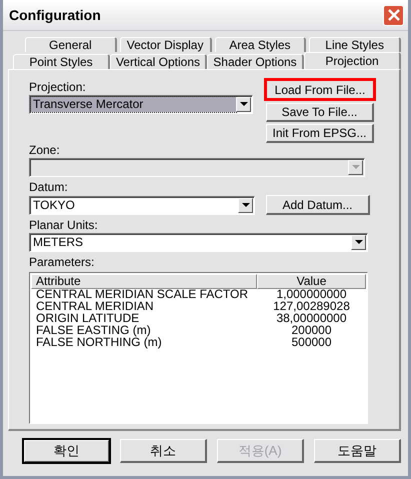 Image resolution: width=411 pixels, height=479 pixels. I want to click on dropdown-field: TOKYO, so click(142, 205).